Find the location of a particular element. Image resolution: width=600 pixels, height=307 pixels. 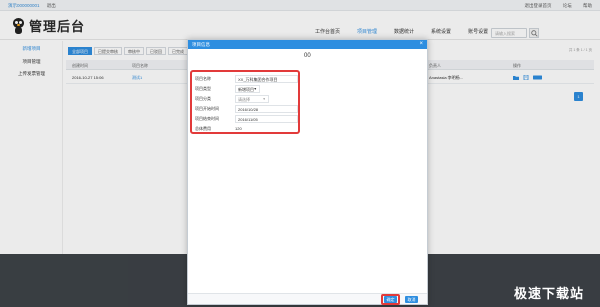

watermark-text: 极速下载站 is located at coordinates (549, 294).